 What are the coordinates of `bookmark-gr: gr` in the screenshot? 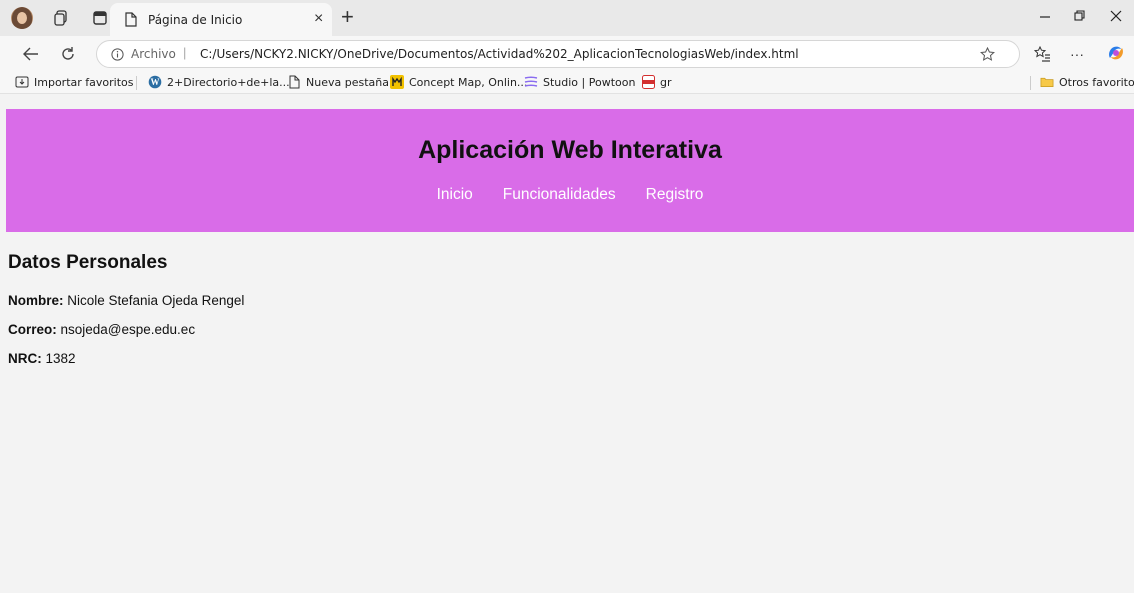 It's located at (656, 82).